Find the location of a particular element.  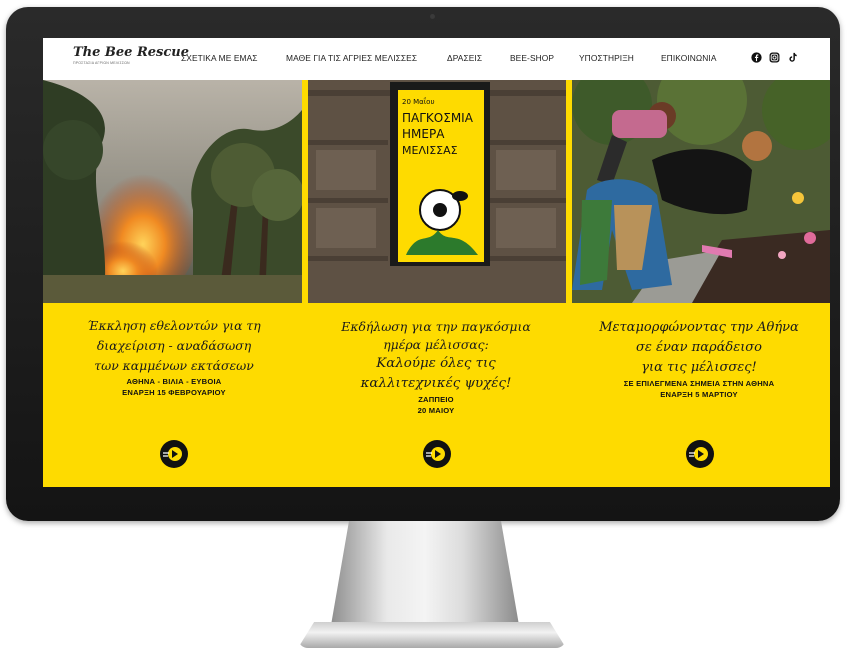

wildfire-image is located at coordinates (172, 191).